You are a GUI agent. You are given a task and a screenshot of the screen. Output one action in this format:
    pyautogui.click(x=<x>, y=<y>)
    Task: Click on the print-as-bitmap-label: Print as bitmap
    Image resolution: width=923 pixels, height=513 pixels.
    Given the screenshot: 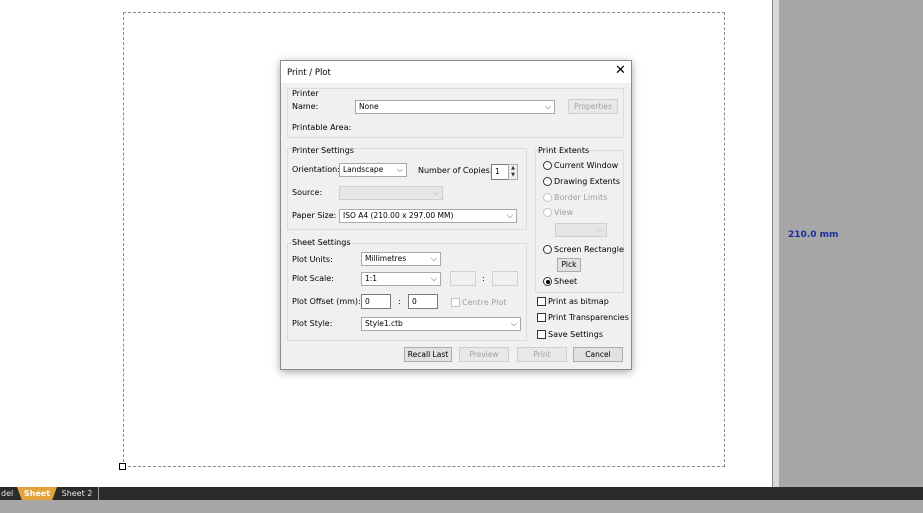 What is the action you would take?
    pyautogui.click(x=578, y=301)
    